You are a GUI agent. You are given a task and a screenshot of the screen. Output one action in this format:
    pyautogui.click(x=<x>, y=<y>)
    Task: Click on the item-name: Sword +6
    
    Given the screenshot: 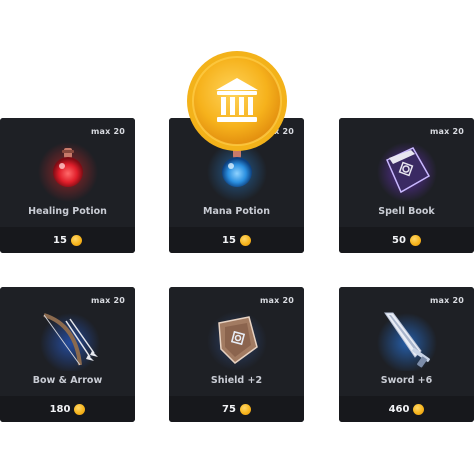 What is the action you would take?
    pyautogui.click(x=406, y=380)
    